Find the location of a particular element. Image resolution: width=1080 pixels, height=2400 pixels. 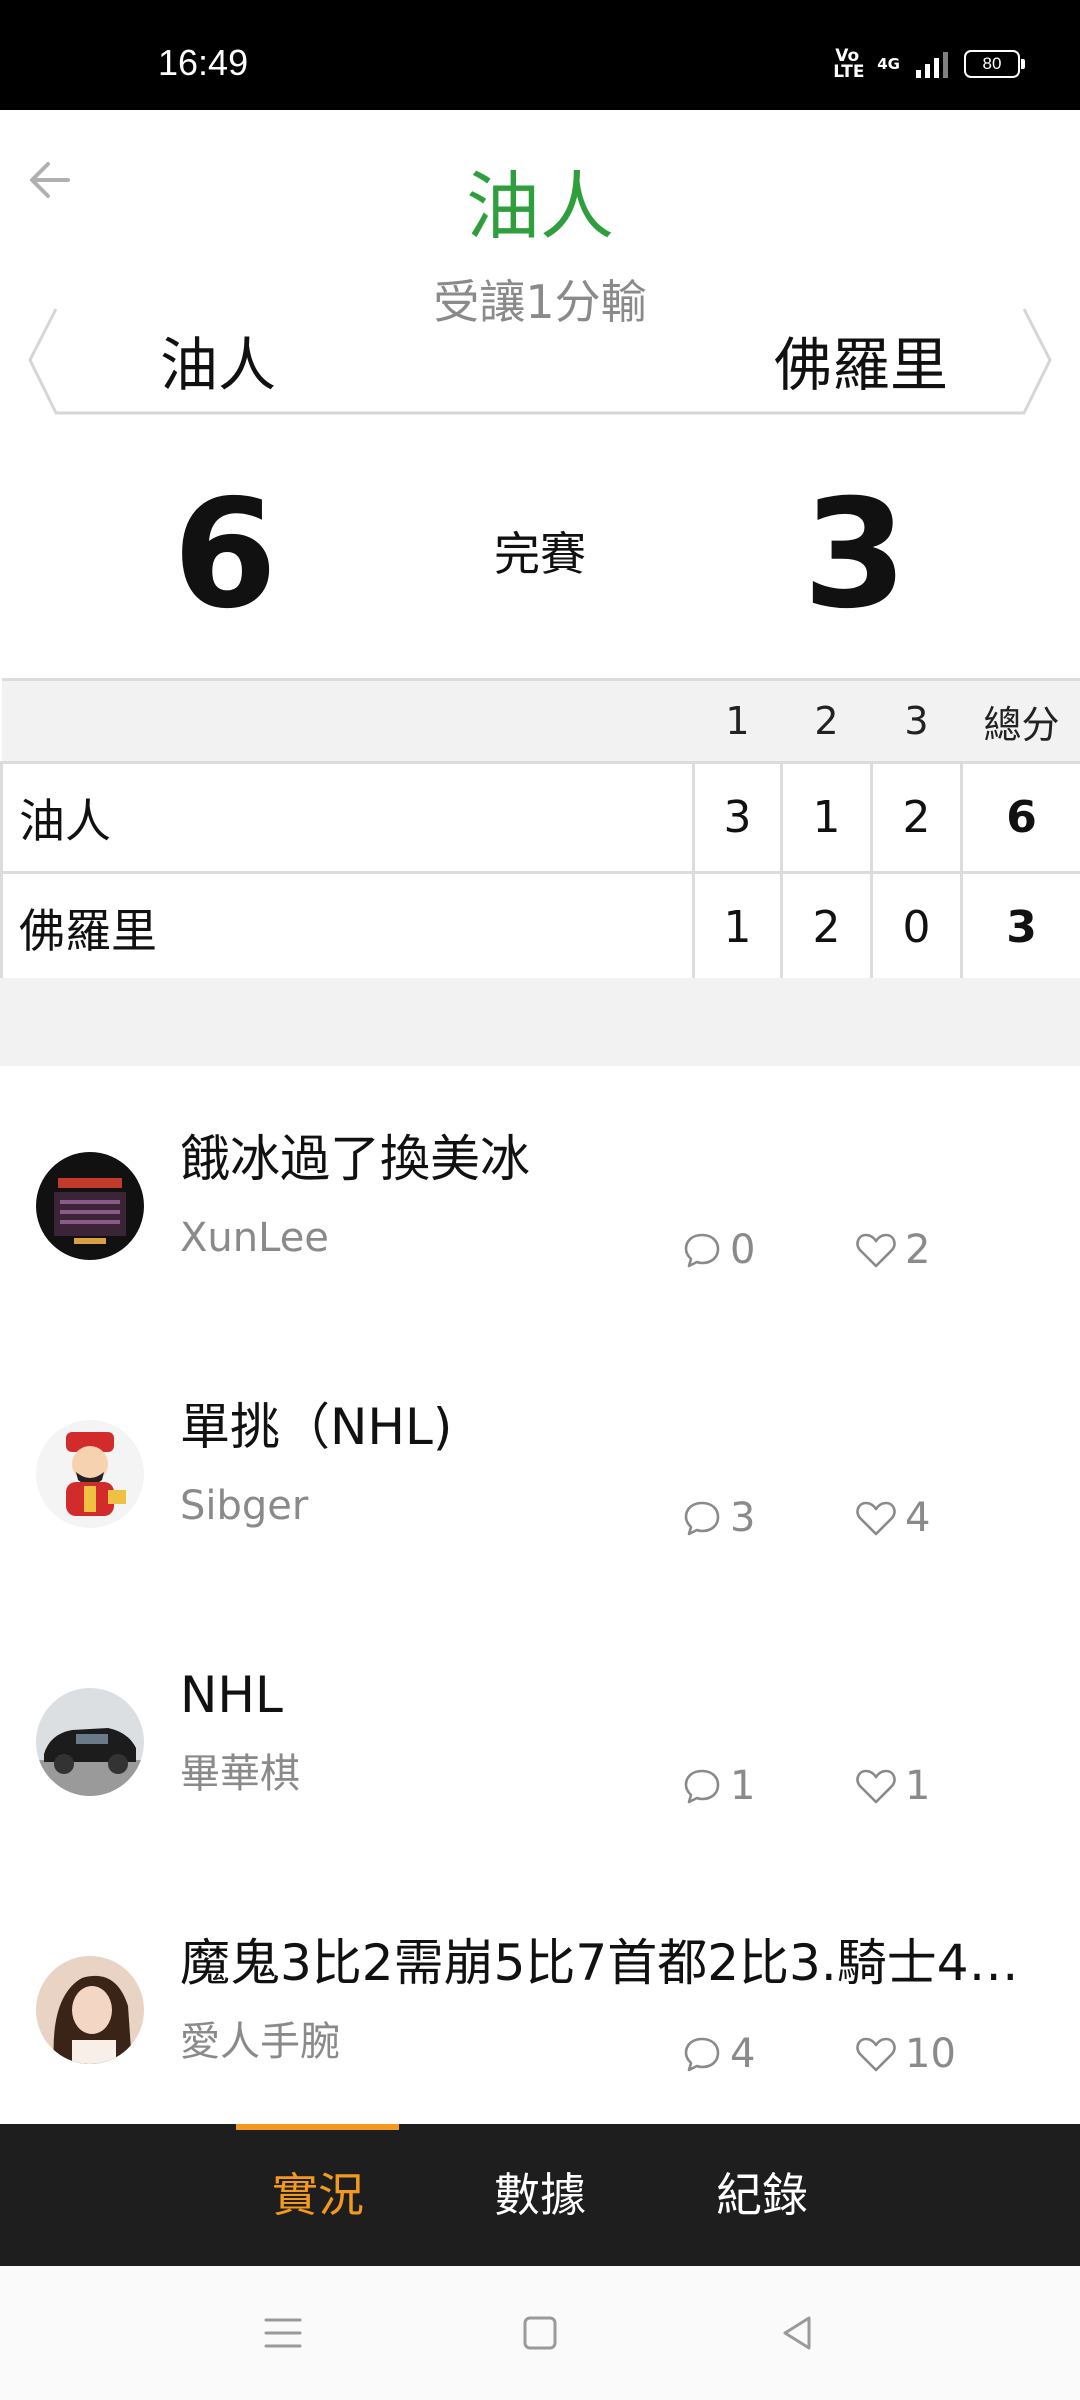

comment-count-value: 1 is located at coordinates (743, 1786).